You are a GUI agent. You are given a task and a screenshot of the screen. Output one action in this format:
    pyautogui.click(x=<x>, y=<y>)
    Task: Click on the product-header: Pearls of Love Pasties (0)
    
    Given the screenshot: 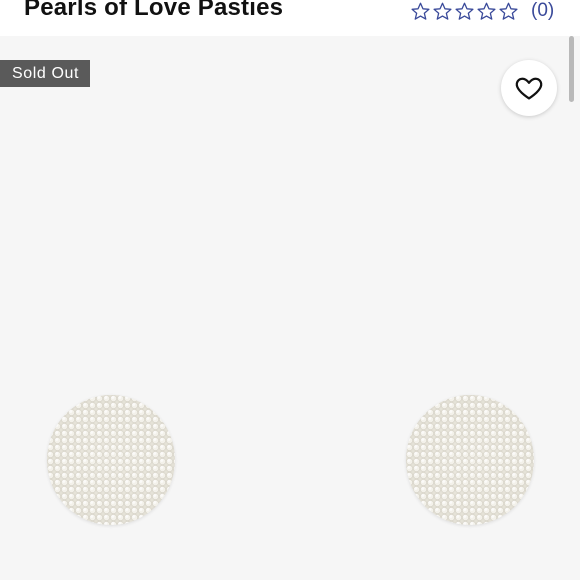 What is the action you would take?
    pyautogui.click(x=290, y=18)
    